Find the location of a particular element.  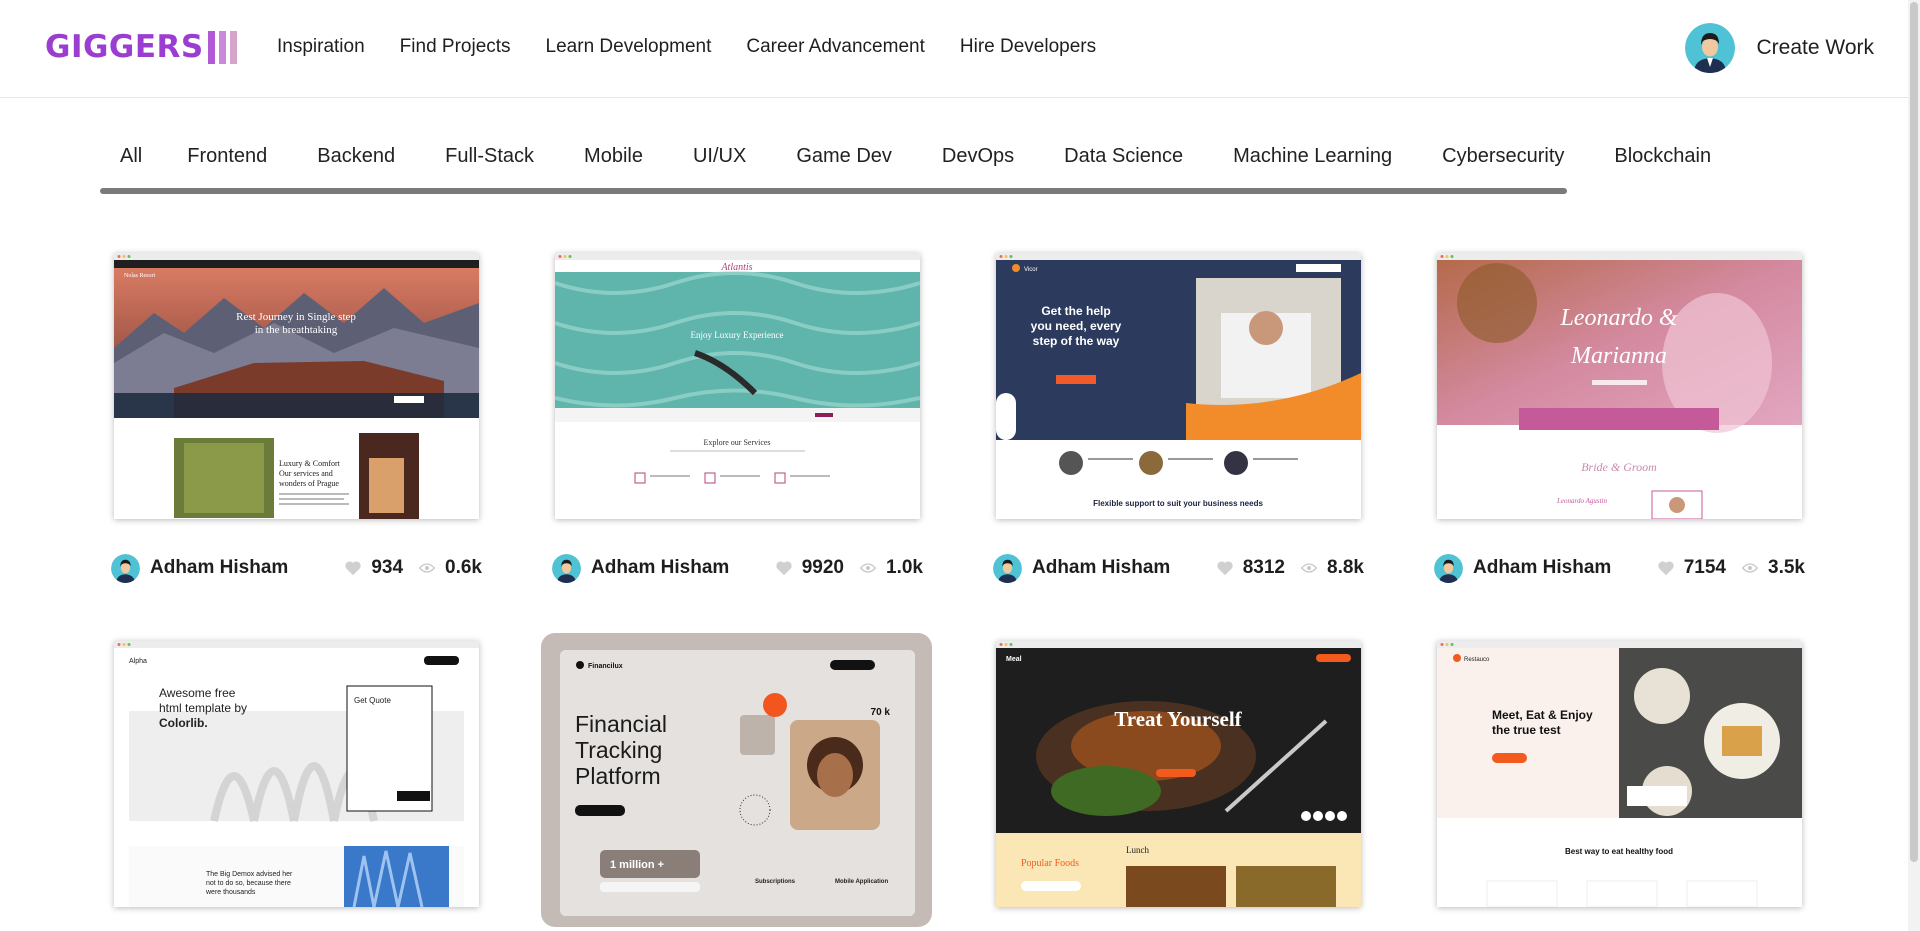

project-thumbnail: Meal Treat Yourself Popular Foods Lunch is located at coordinates (1178, 774).